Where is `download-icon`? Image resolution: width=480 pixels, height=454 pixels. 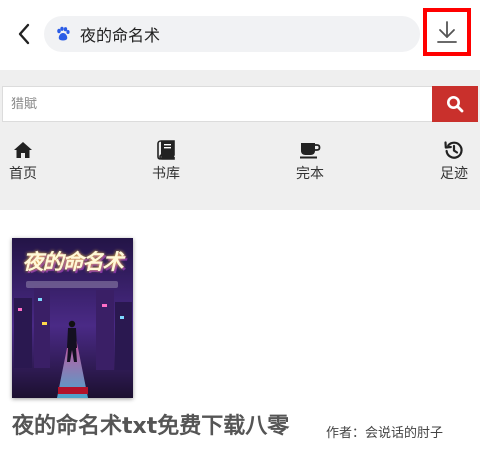 download-icon is located at coordinates (447, 32).